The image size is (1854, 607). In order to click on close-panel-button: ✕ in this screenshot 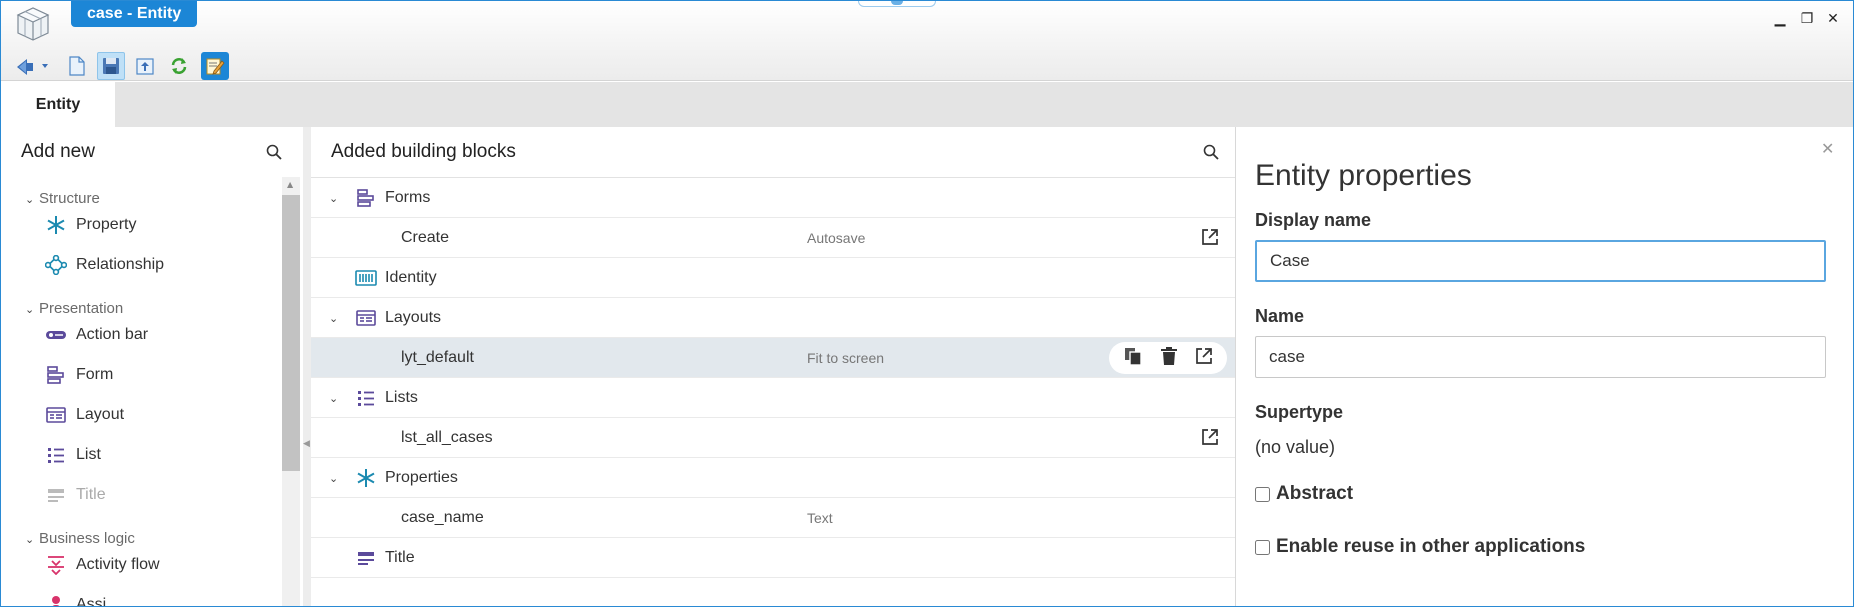, I will do `click(1827, 148)`.